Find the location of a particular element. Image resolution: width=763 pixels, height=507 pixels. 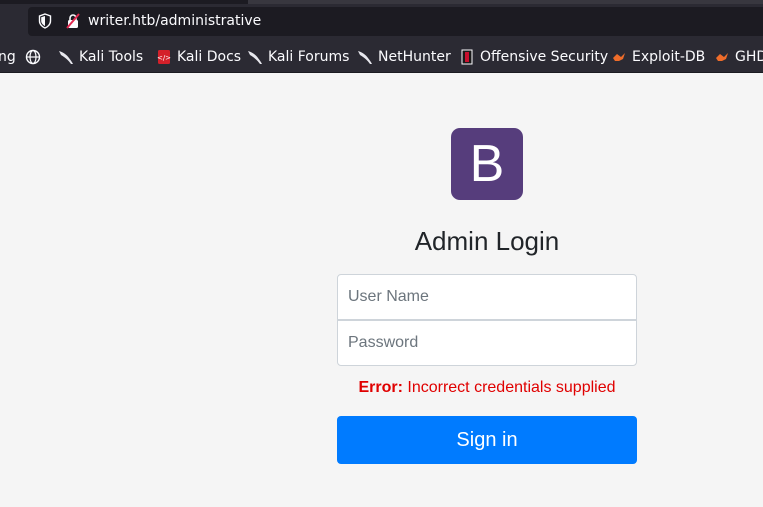

browser-toolbar: writer.htb/administrative is located at coordinates (381, 21).